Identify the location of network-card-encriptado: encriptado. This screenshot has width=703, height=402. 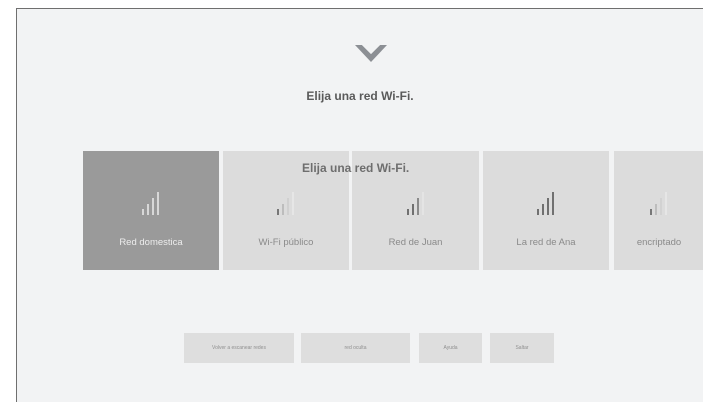
(658, 210).